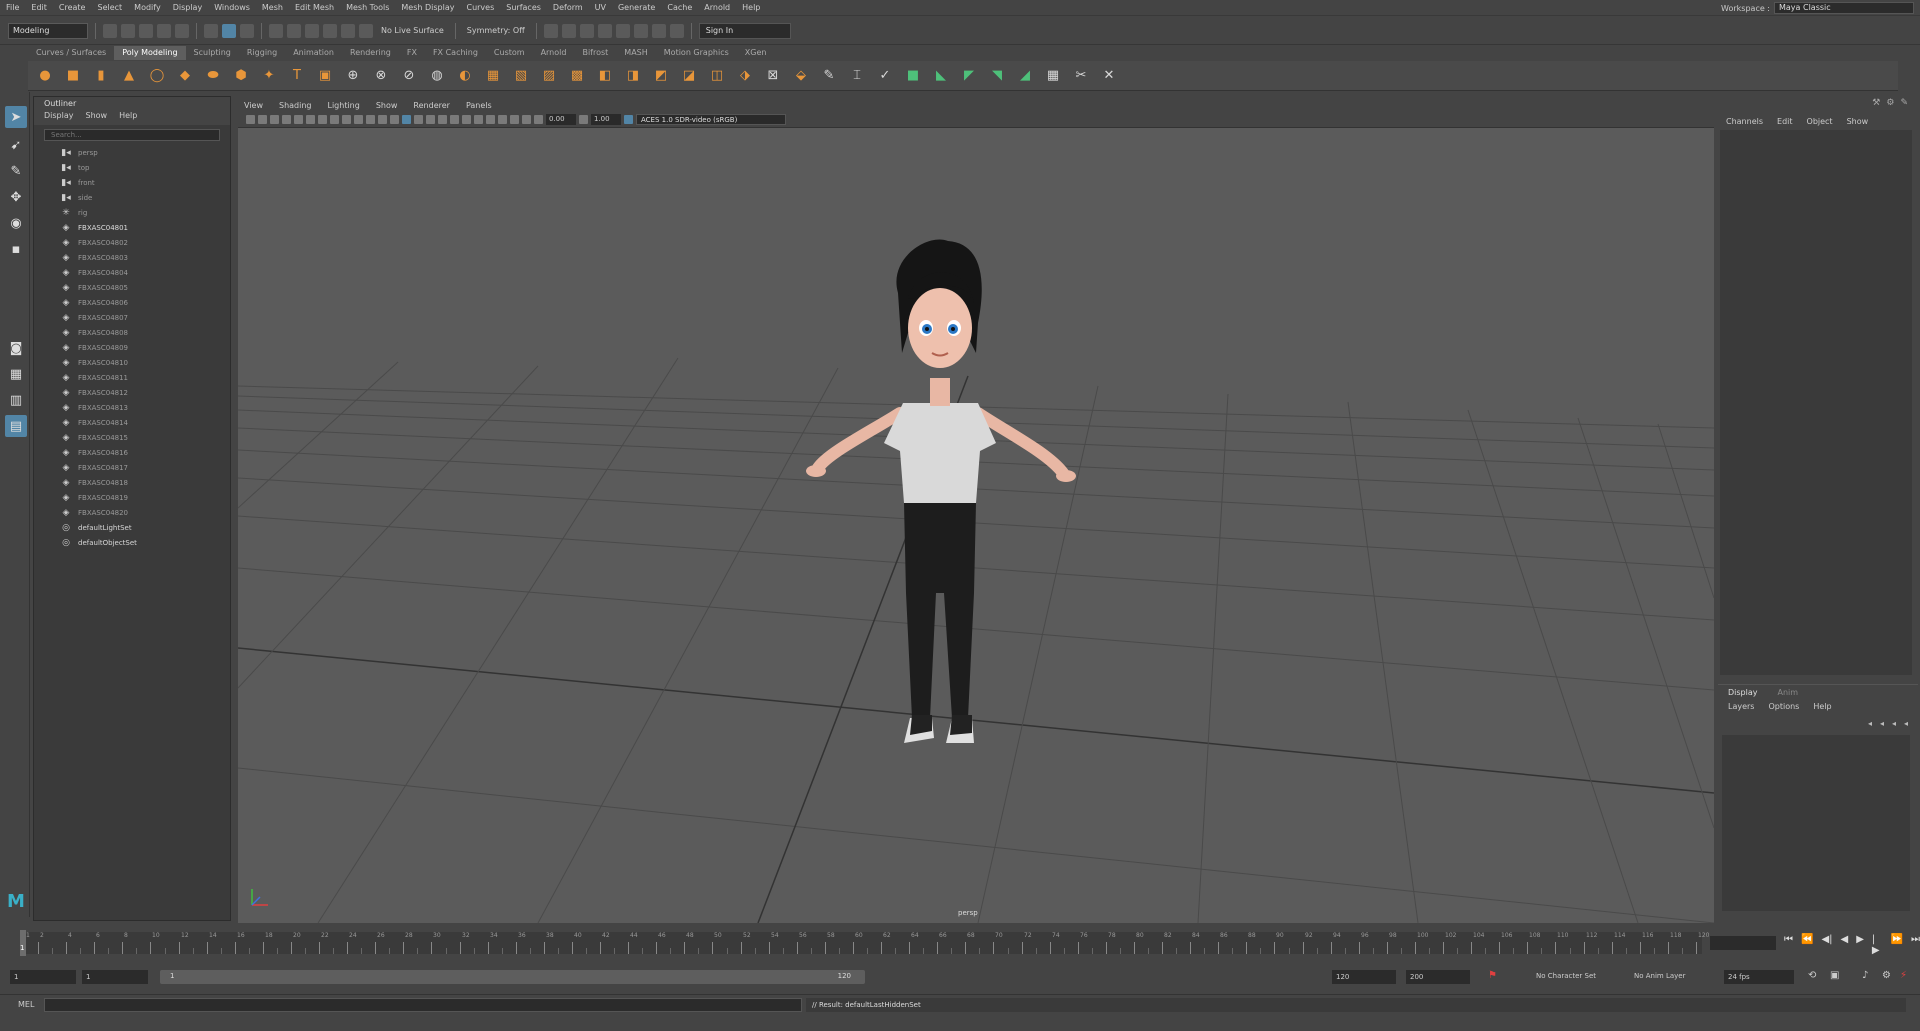 The image size is (1920, 1031). What do you see at coordinates (253, 105) in the screenshot?
I see `viewport-menu-item: View` at bounding box center [253, 105].